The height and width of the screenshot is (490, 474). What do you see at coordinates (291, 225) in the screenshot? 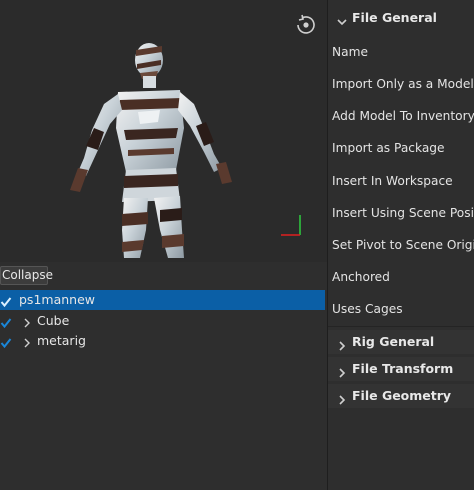
I see `axis-gizmo-icon` at bounding box center [291, 225].